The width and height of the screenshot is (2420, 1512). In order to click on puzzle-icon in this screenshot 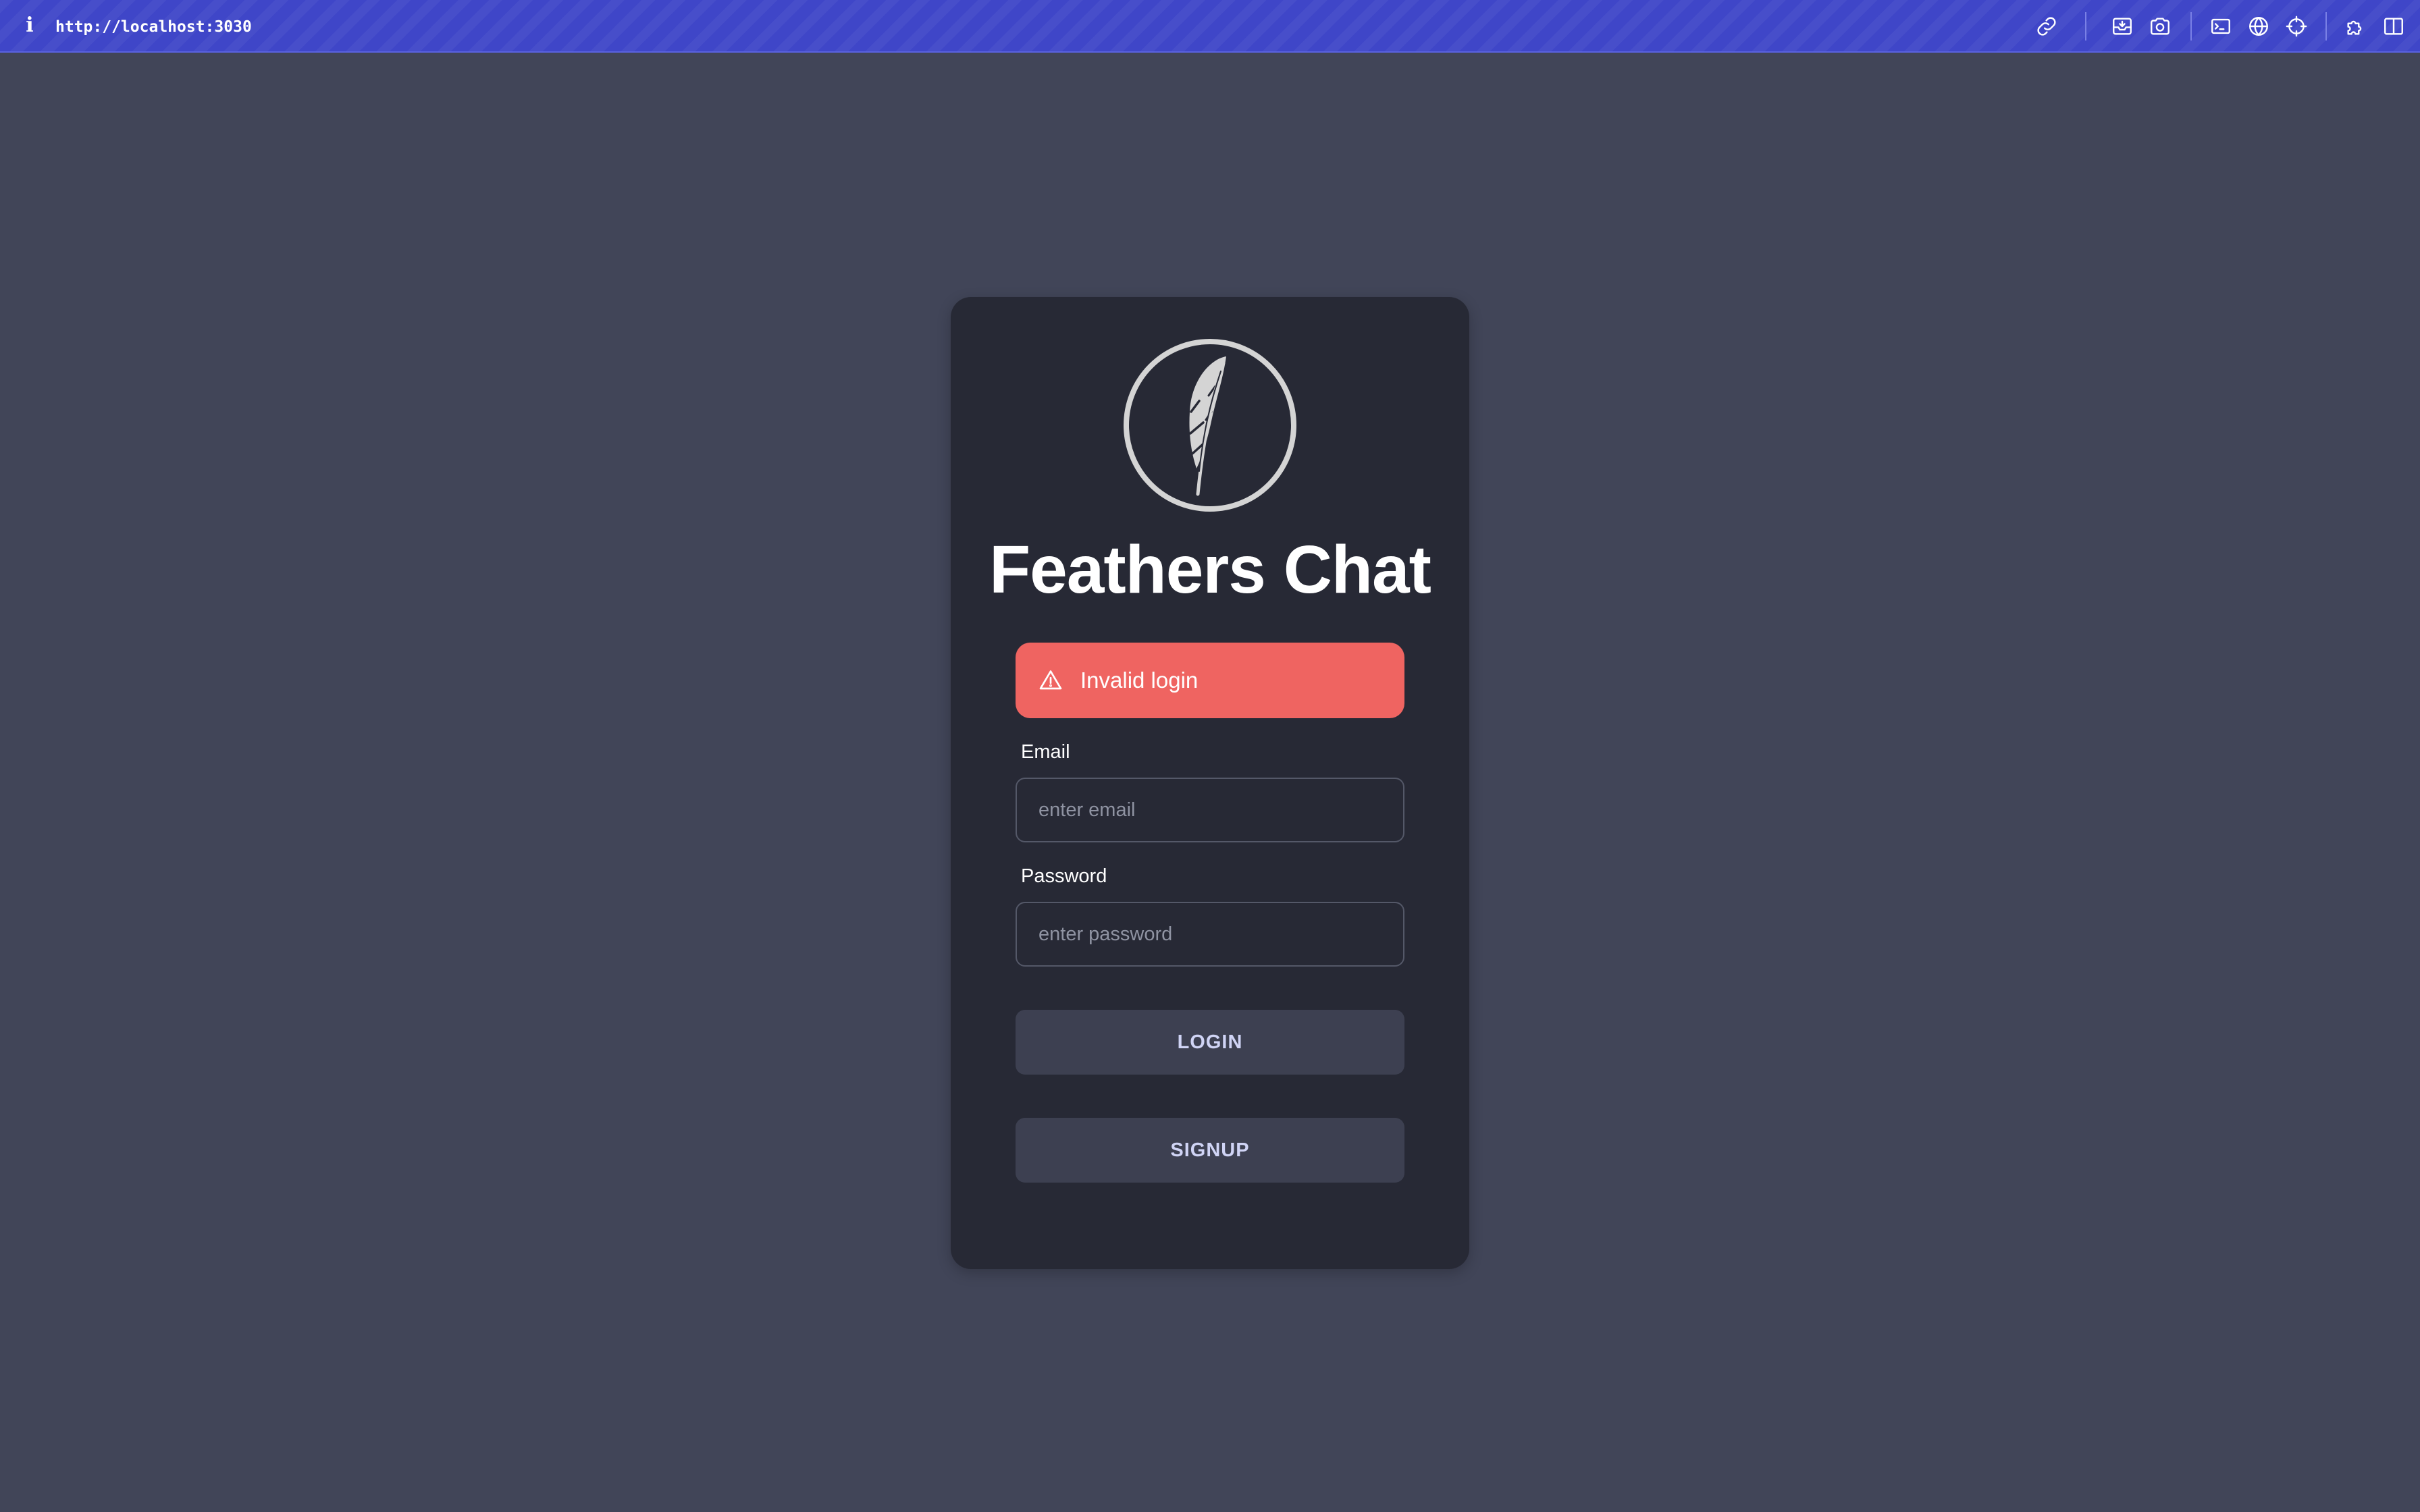, I will do `click(2355, 27)`.